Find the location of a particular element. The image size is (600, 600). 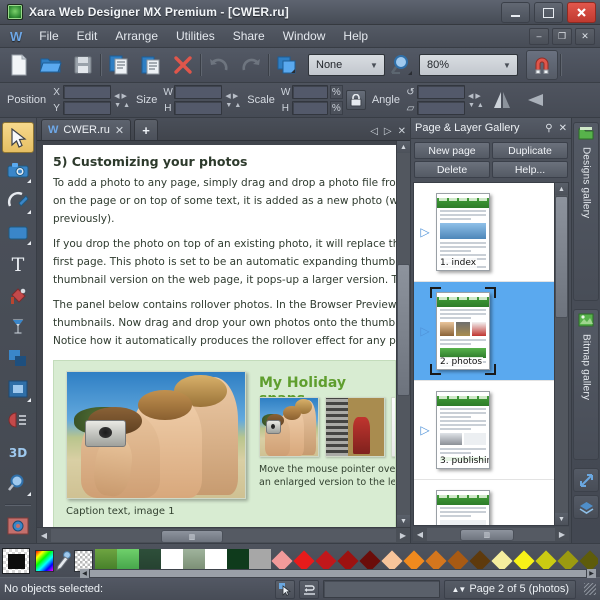

angle-spinners: ◀ ▶ ▼ ▲ is located at coordinates (476, 100).